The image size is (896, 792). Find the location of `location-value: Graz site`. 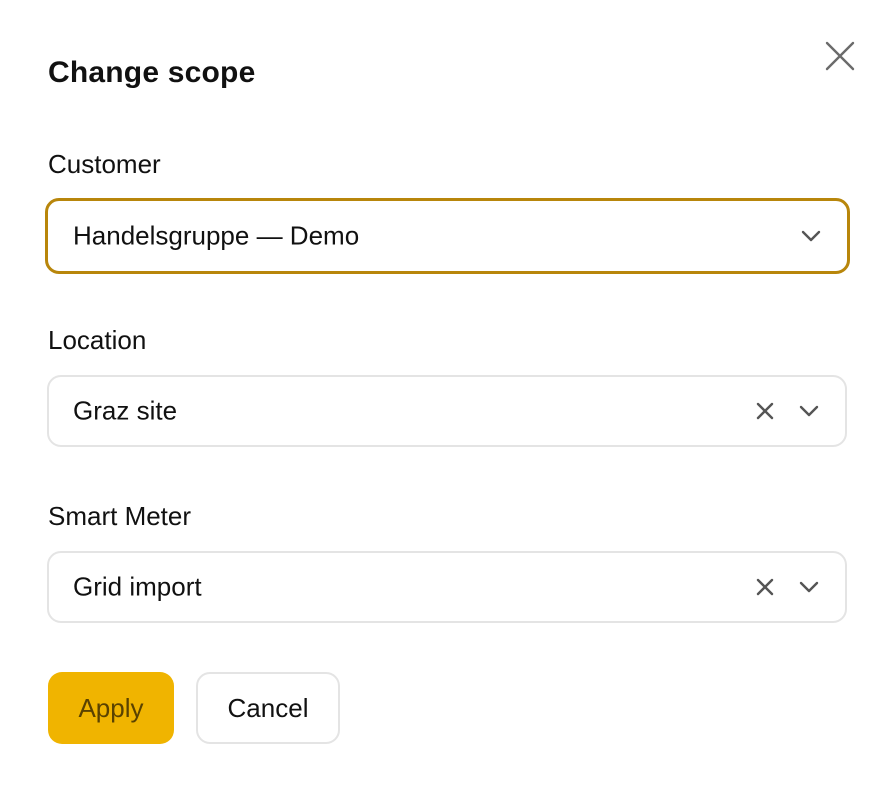

location-value: Graz site is located at coordinates (125, 410).